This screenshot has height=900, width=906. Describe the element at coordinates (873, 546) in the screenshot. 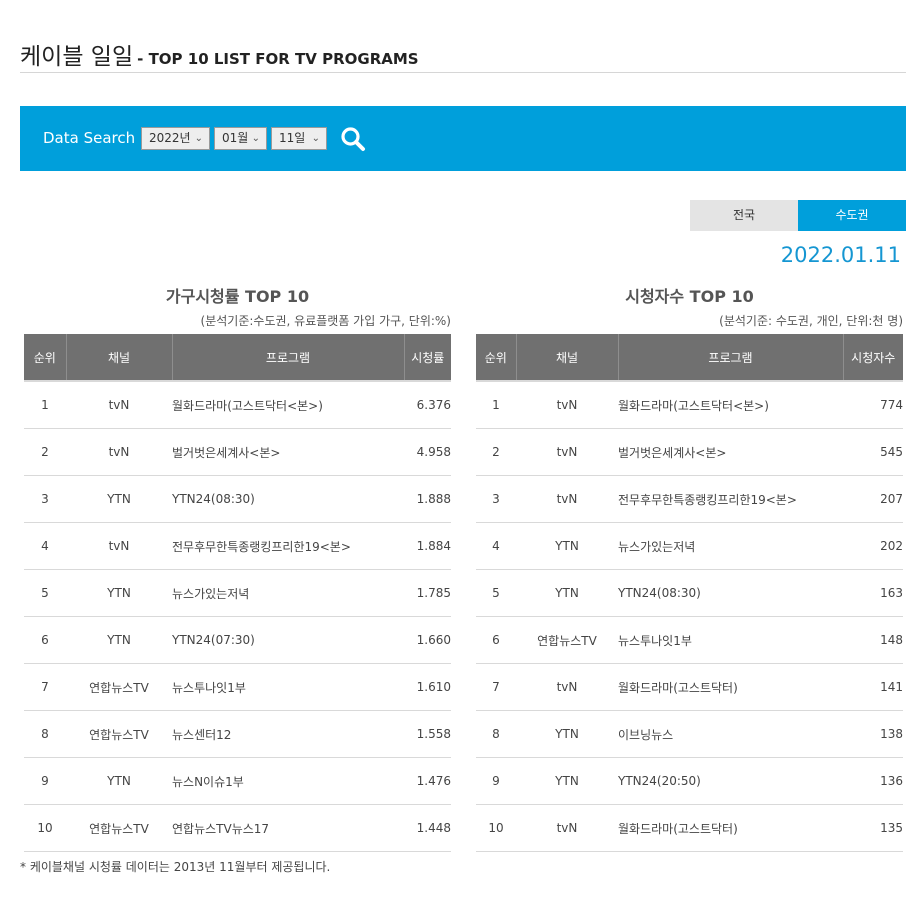

I see `value-cell: 202` at that location.